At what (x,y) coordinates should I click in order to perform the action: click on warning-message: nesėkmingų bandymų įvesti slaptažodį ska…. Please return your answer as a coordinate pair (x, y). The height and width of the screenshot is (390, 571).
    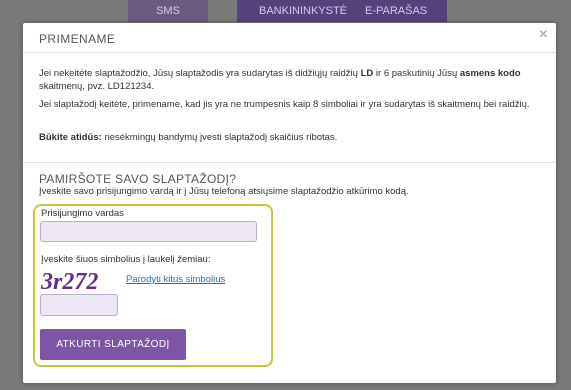
    Looking at the image, I should click on (219, 137).